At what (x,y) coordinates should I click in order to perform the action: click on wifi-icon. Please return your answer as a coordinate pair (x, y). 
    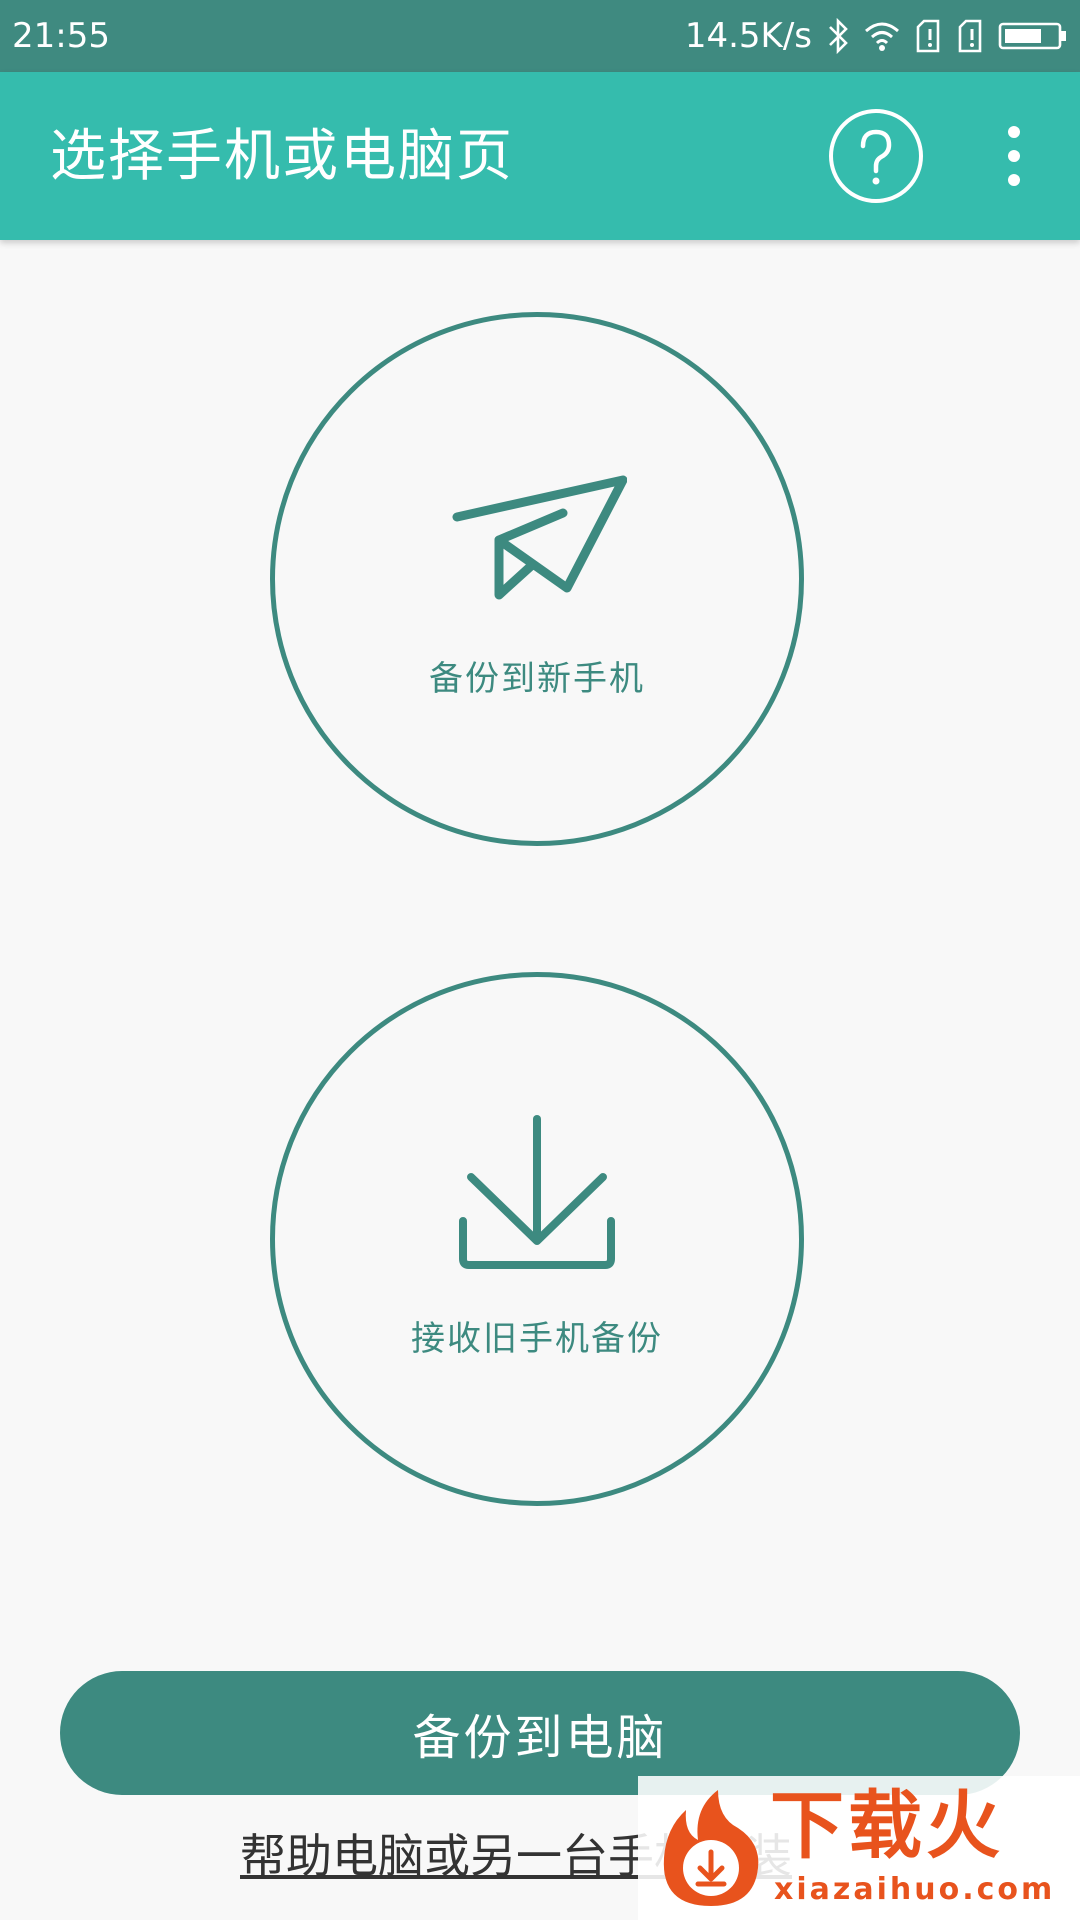
    Looking at the image, I should click on (882, 36).